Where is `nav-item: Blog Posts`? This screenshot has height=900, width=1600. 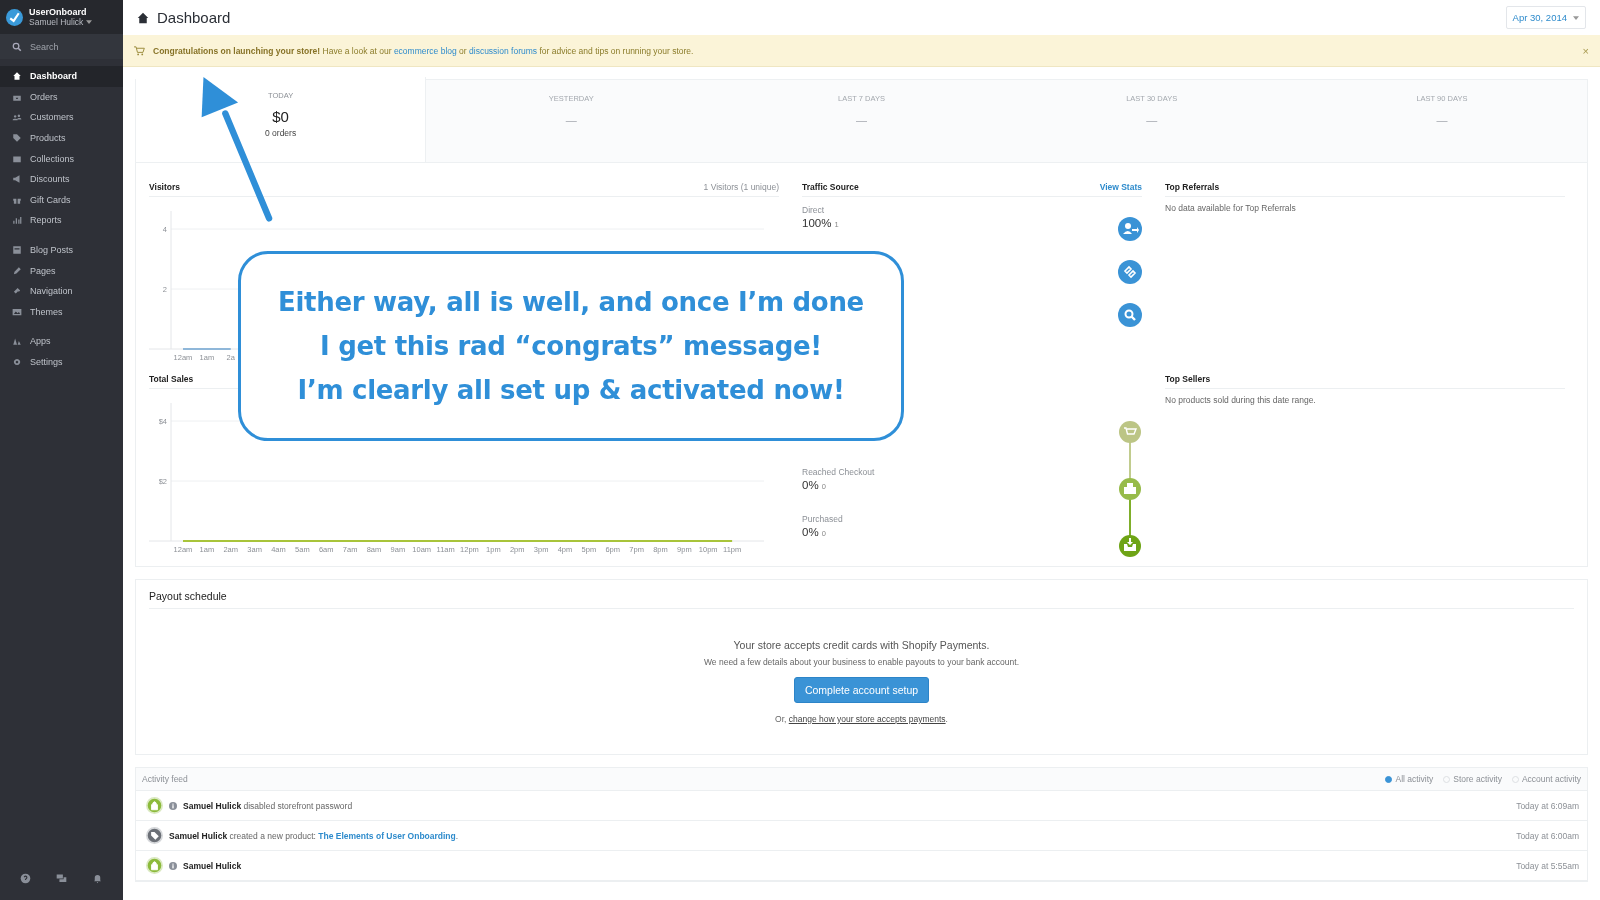
nav-item: Blog Posts is located at coordinates (61, 250).